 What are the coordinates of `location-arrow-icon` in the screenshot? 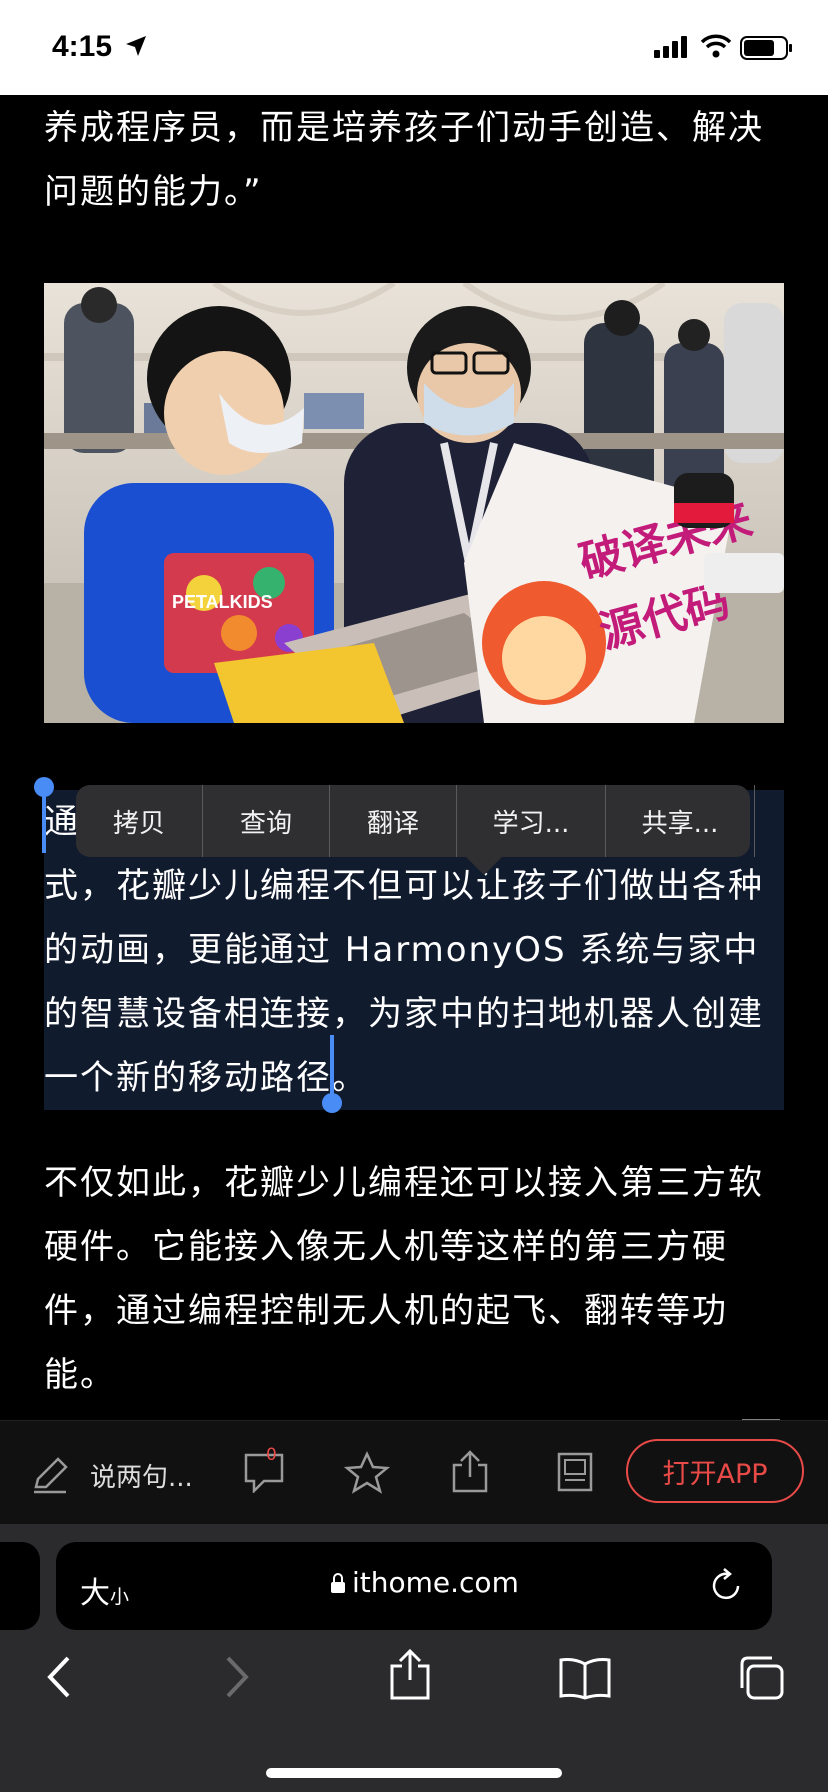 It's located at (136, 46).